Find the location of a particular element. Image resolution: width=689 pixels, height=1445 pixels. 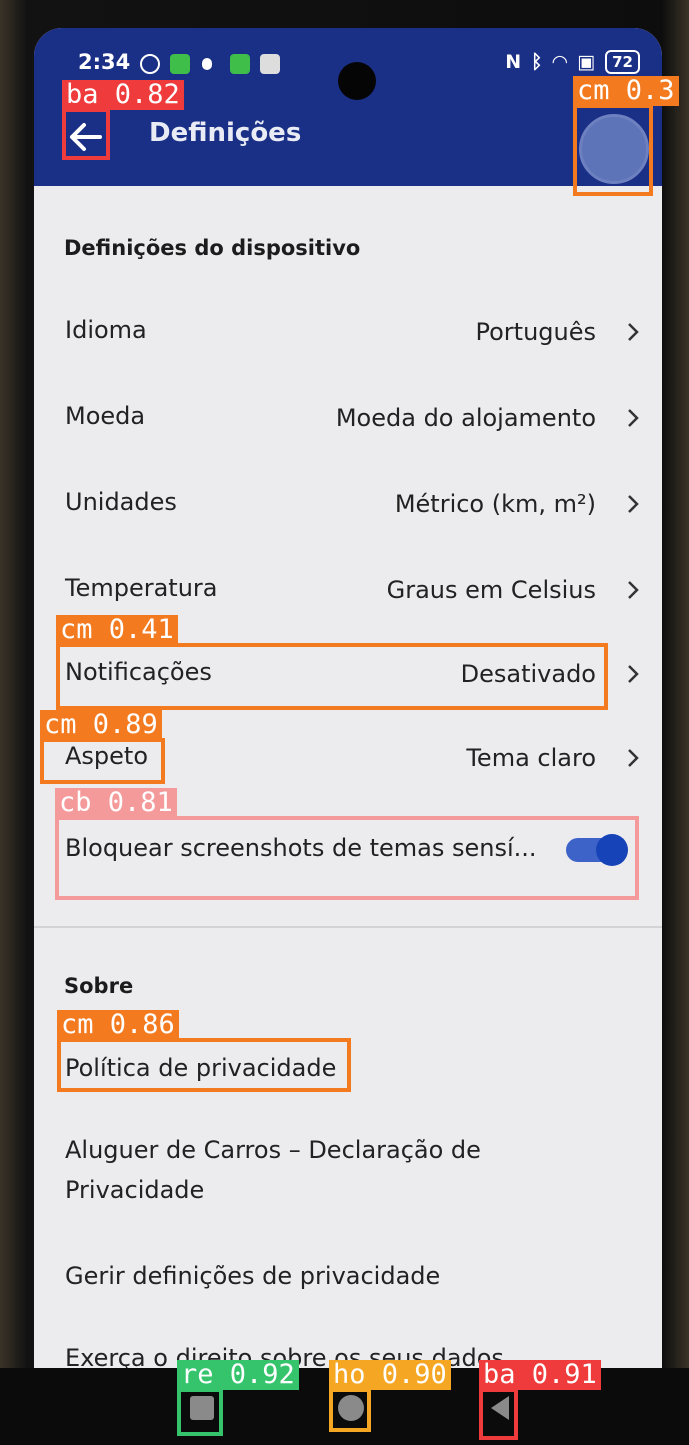

row-value: Moeda do alojamento is located at coordinates (465, 418).